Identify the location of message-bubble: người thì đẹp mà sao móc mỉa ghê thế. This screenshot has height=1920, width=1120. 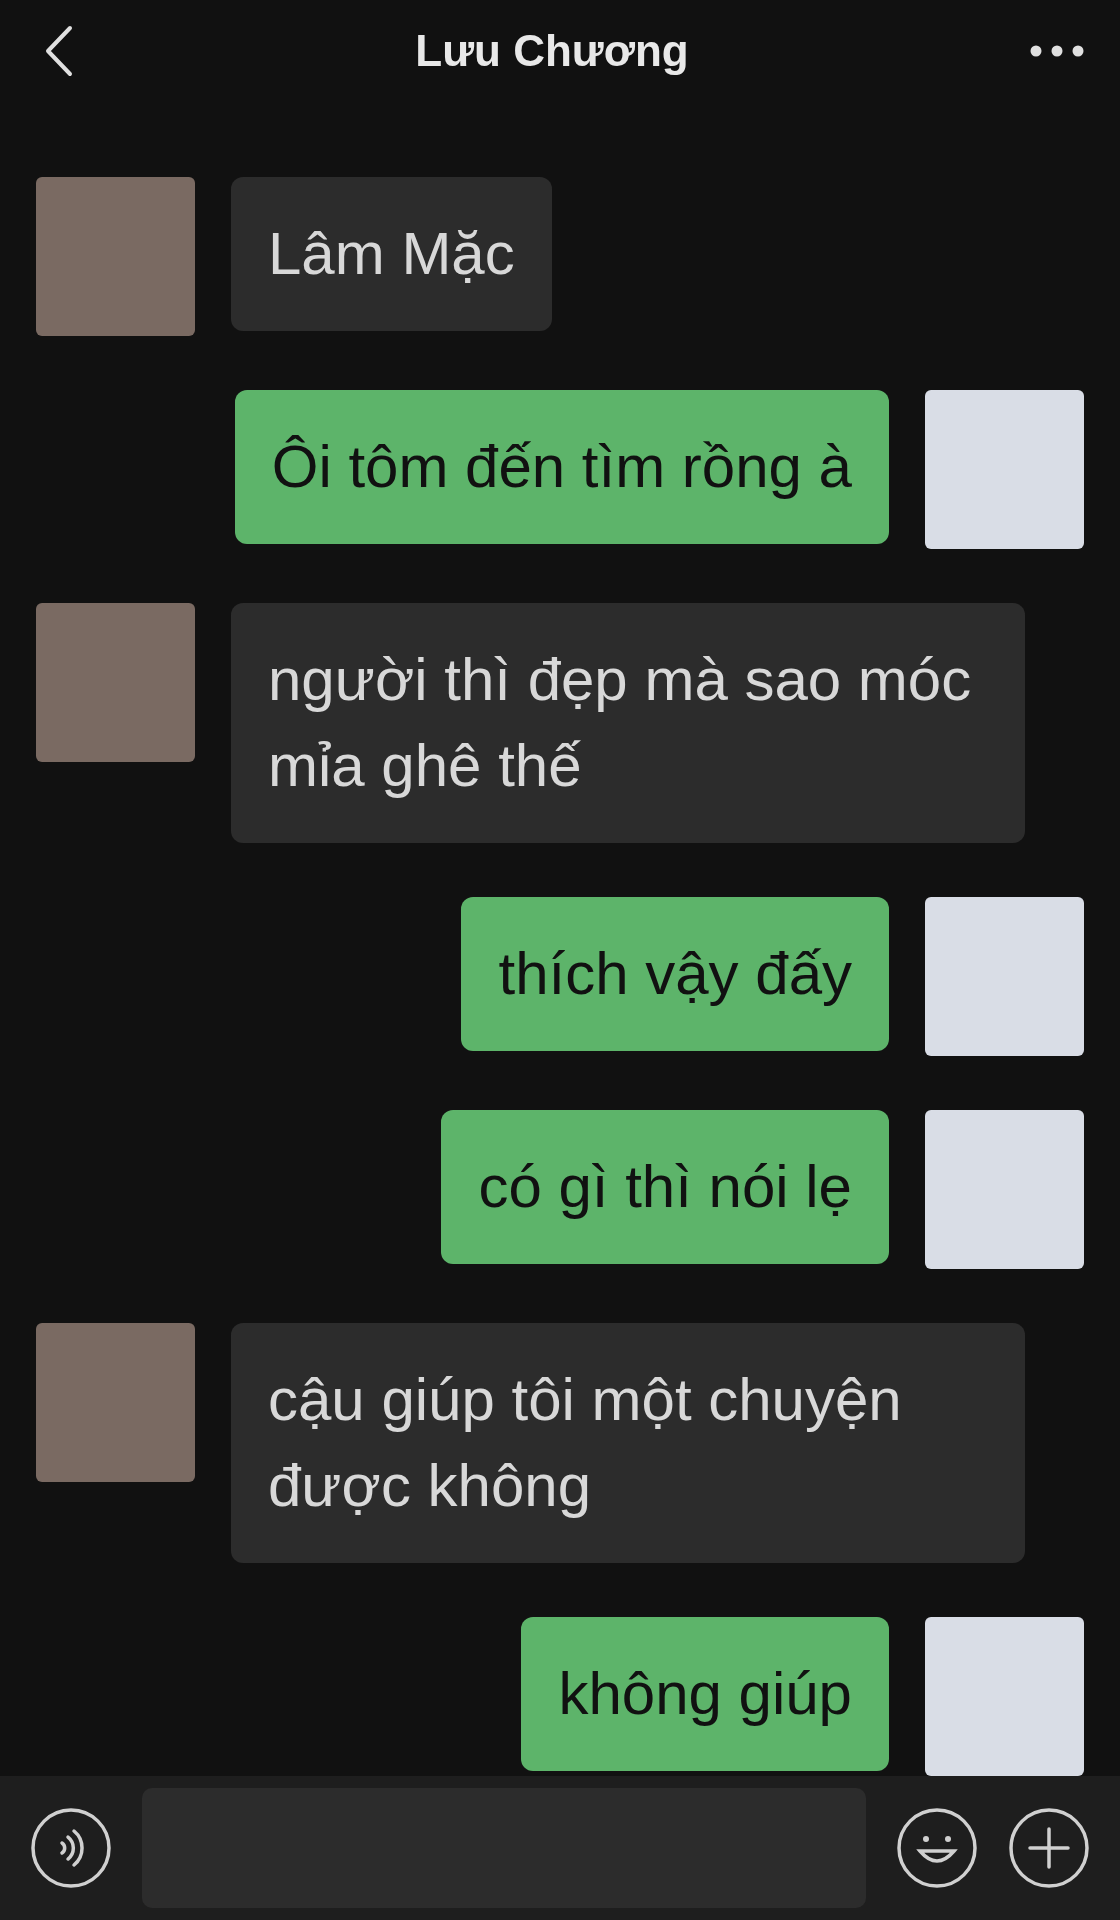
(628, 722).